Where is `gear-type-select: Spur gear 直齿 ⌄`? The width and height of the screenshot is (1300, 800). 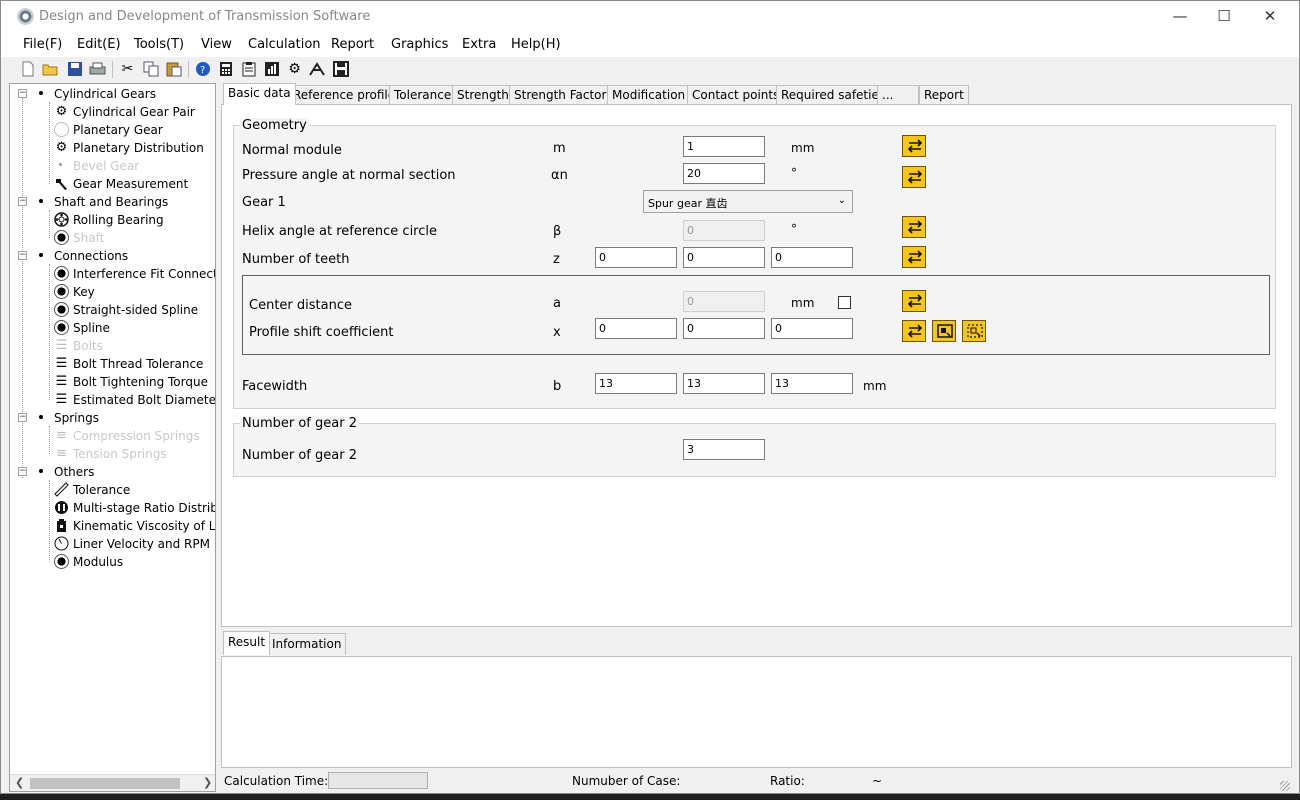
gear-type-select: Spur gear 直齿 ⌄ is located at coordinates (748, 201).